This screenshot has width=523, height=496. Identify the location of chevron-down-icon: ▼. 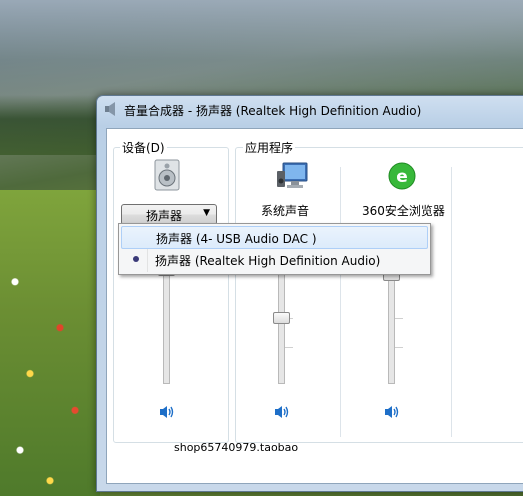
(206, 213).